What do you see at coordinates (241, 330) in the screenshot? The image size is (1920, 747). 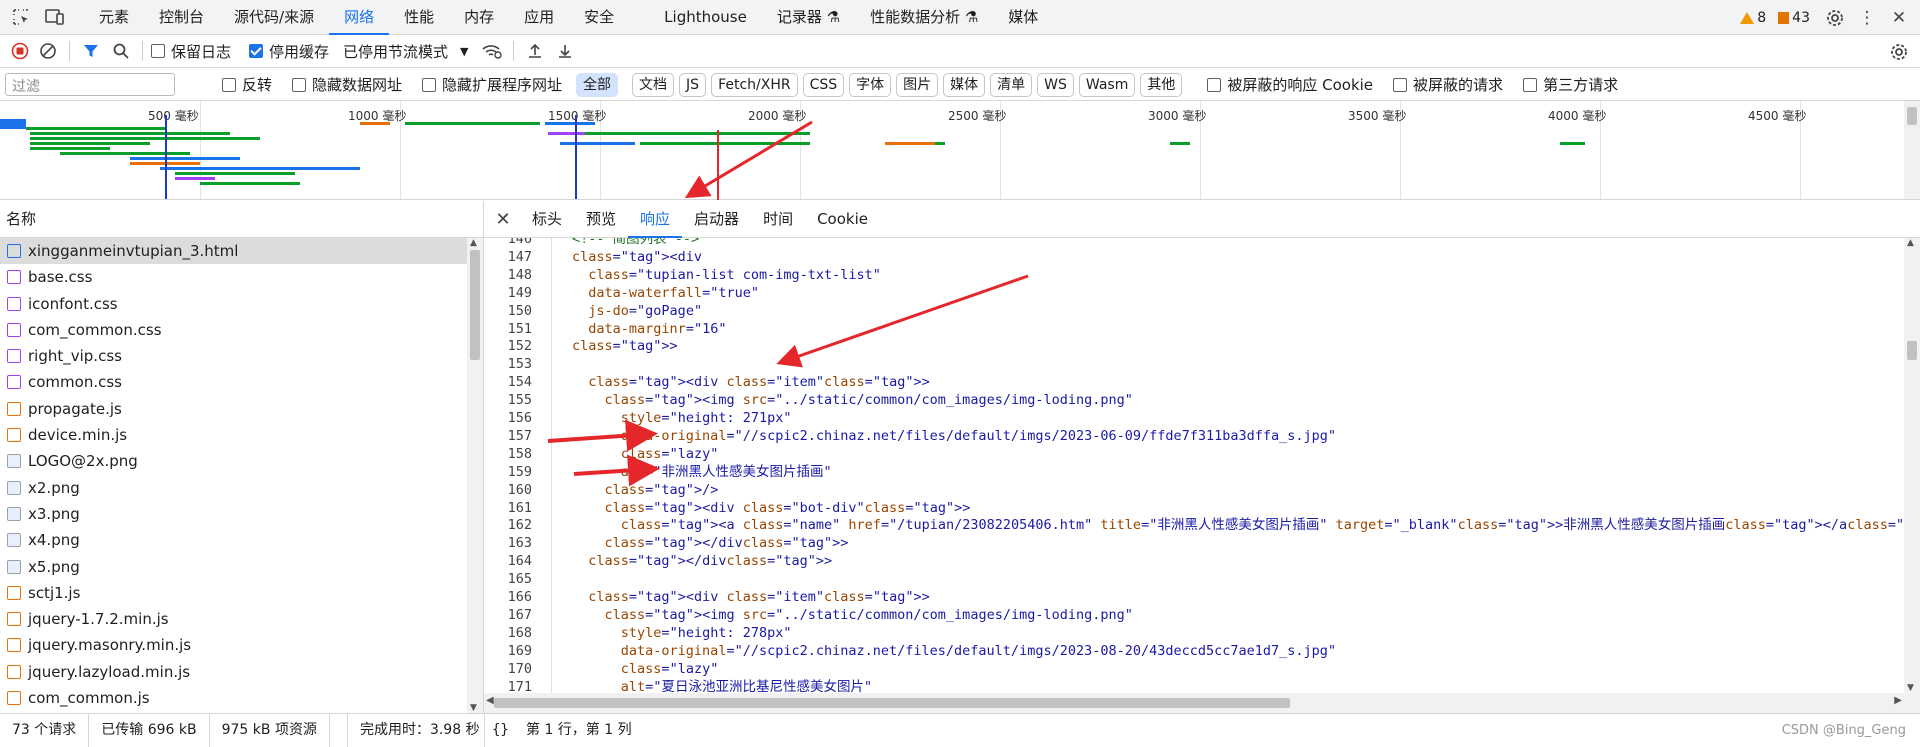 I see `request-row: com_common.css` at bounding box center [241, 330].